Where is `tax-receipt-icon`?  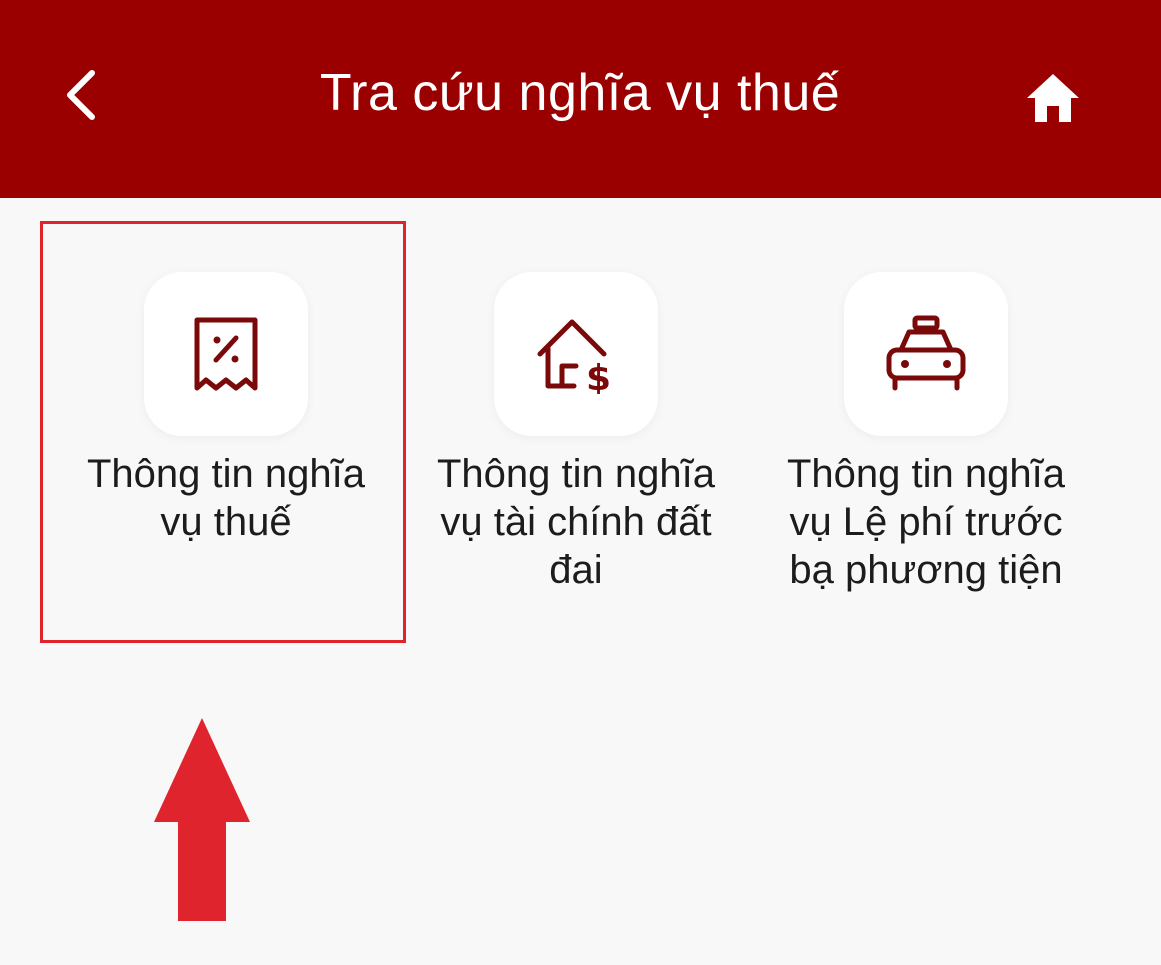
tax-receipt-icon is located at coordinates (226, 354).